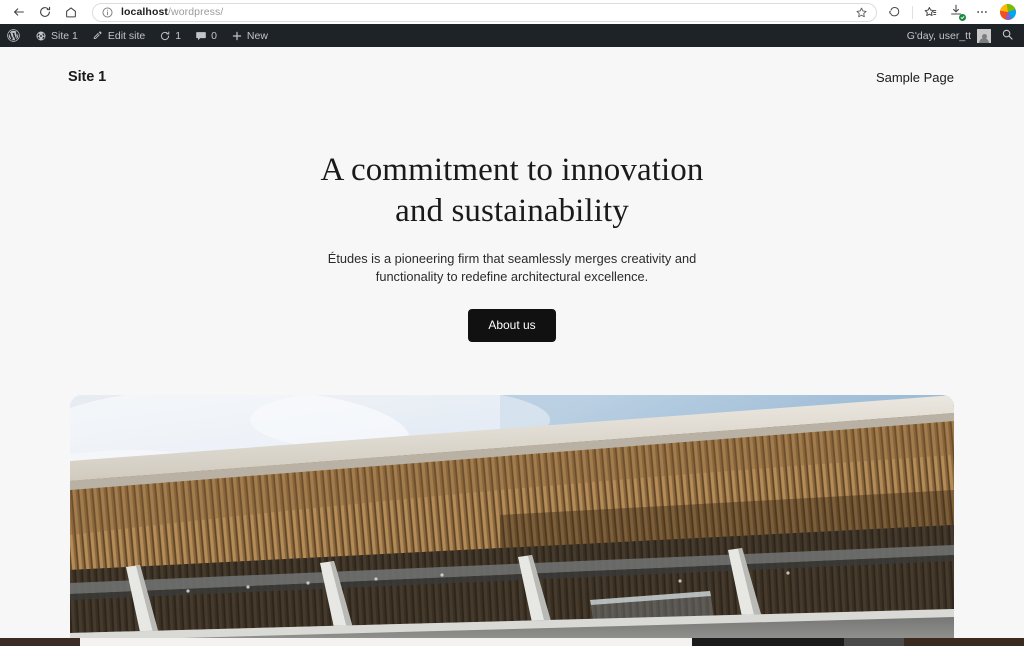 Image resolution: width=1024 pixels, height=646 pixels. I want to click on collections-button, so click(930, 12).